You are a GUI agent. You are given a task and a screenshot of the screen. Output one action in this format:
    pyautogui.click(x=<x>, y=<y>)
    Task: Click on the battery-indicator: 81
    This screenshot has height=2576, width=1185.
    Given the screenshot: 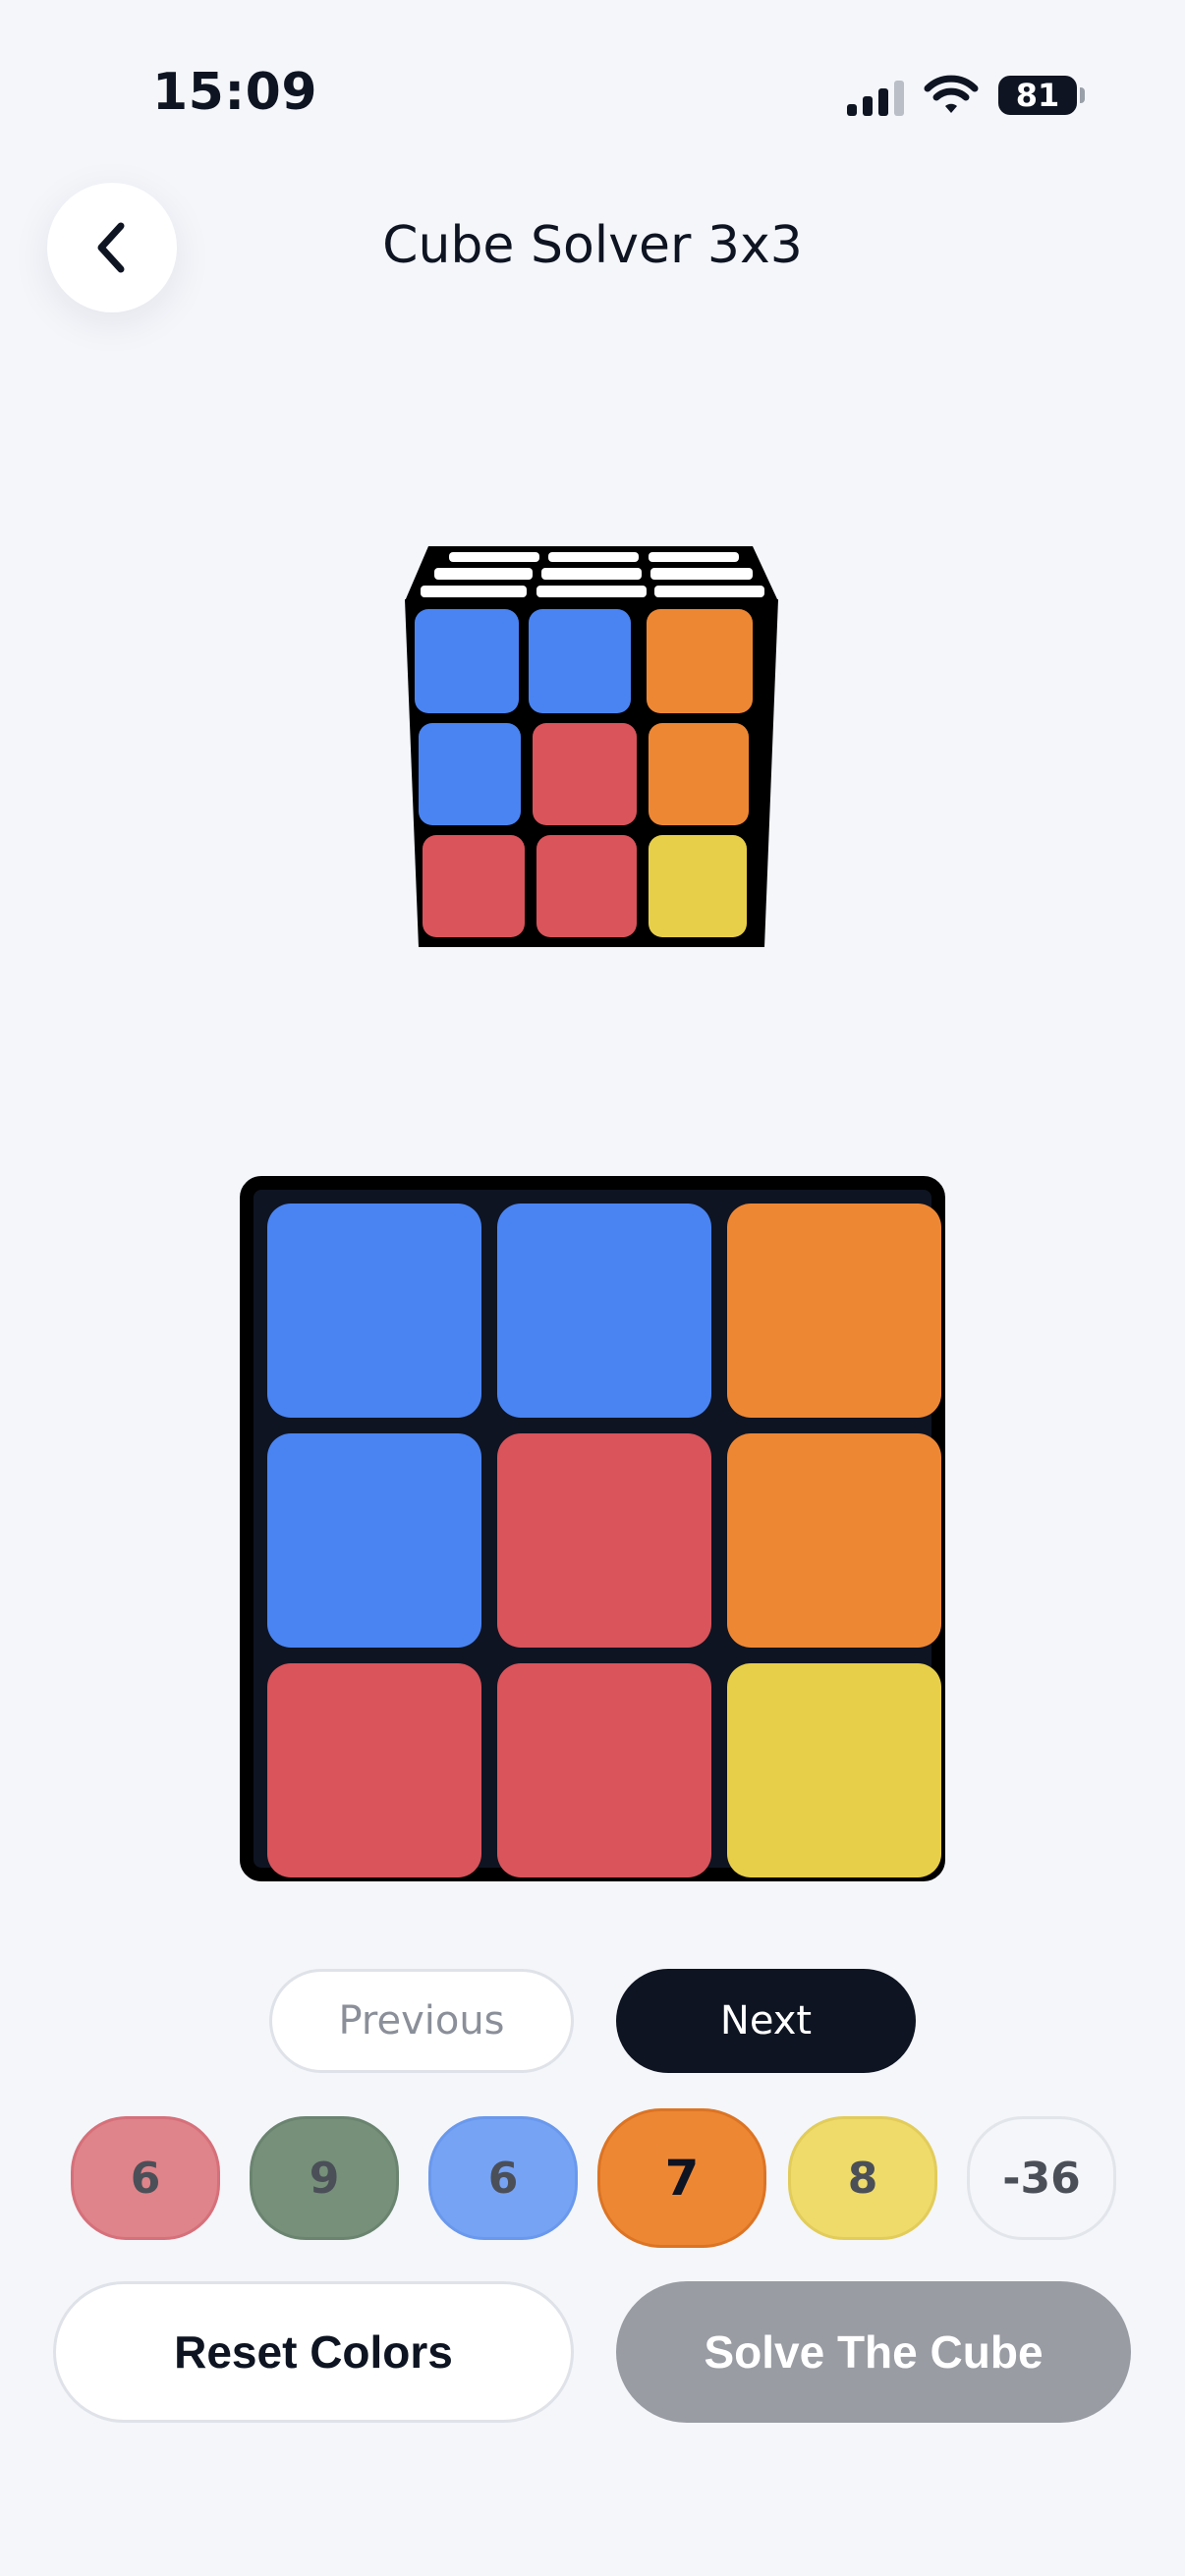 What is the action you would take?
    pyautogui.click(x=1041, y=95)
    